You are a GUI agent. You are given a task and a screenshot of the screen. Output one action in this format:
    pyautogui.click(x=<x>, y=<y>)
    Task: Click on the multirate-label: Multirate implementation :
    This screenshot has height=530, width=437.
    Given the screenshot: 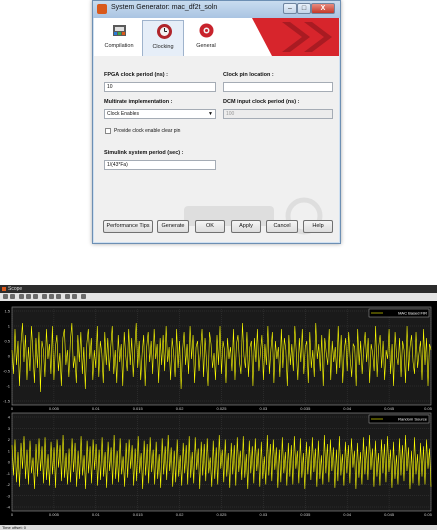 What is the action you would take?
    pyautogui.click(x=138, y=102)
    